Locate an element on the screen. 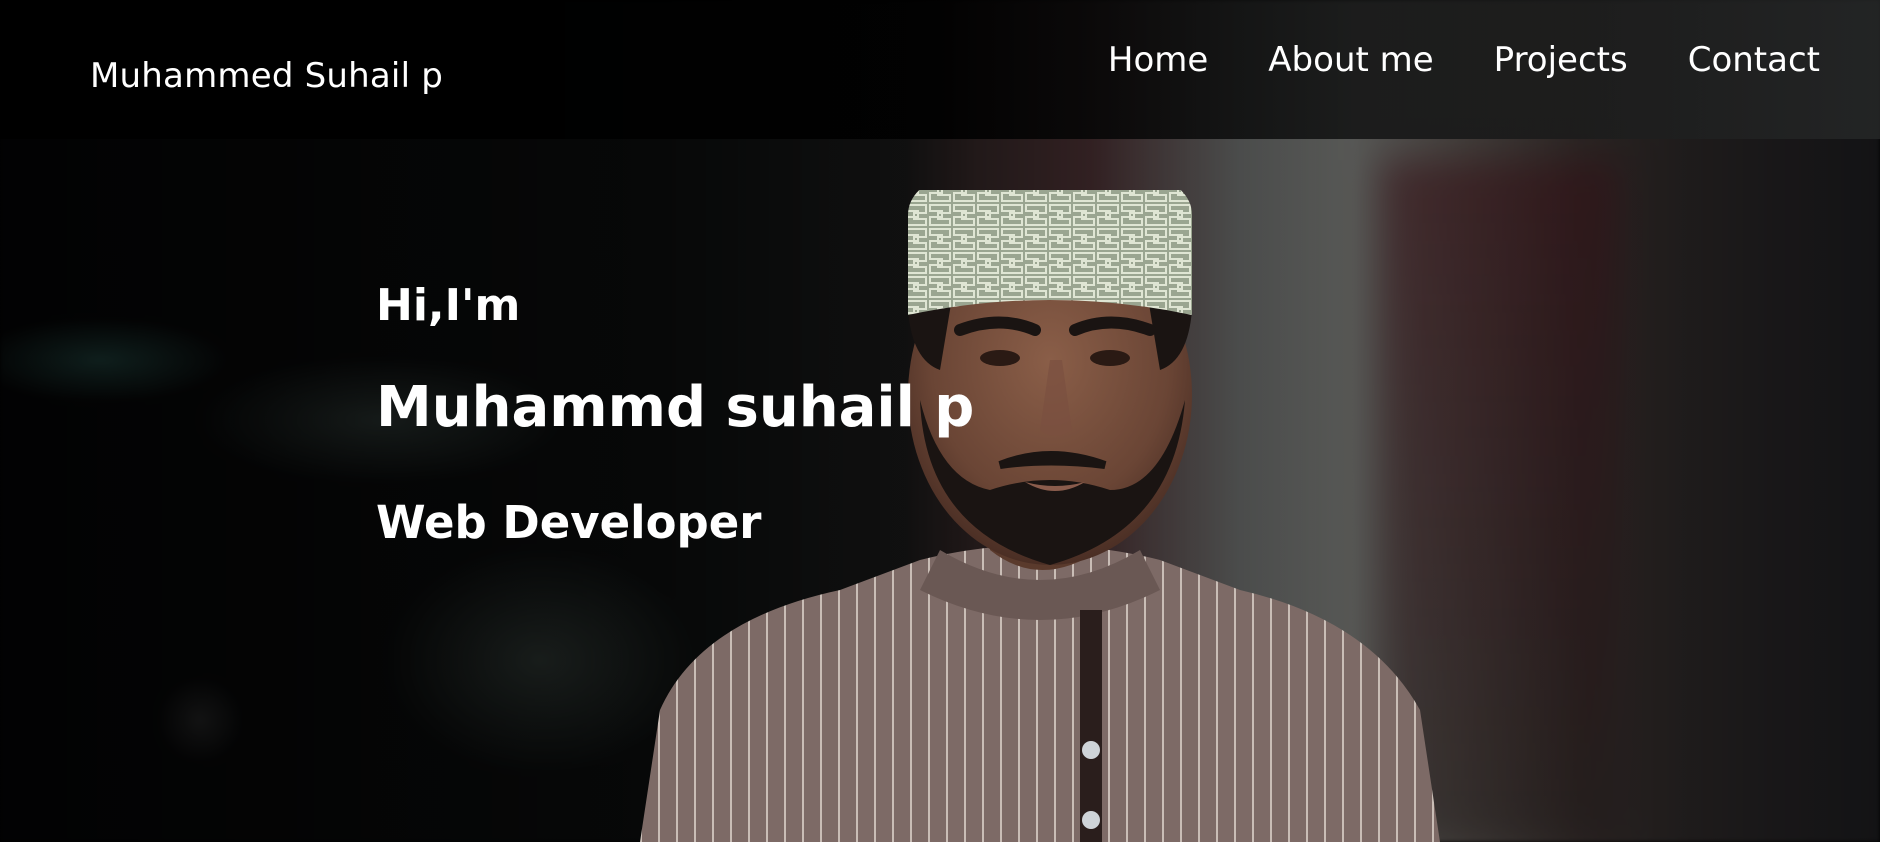  nav-link-home: Home is located at coordinates (1158, 60).